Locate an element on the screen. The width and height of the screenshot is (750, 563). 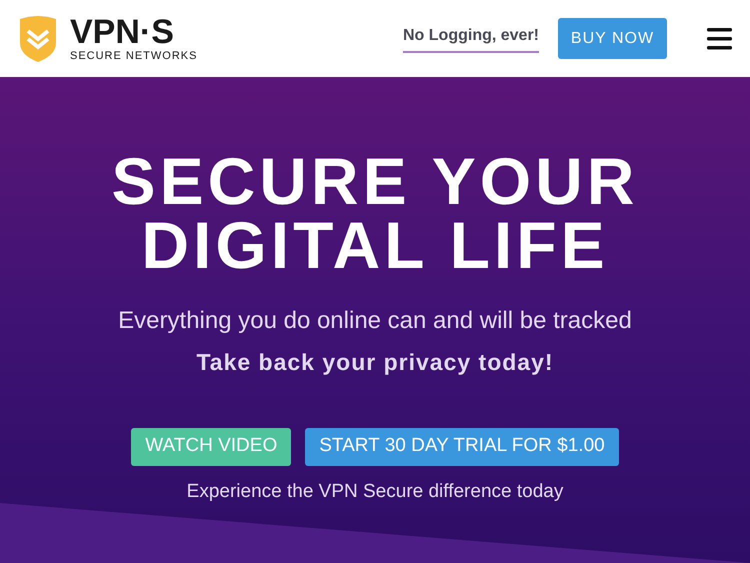
no-logging-link: No Logging, ever! is located at coordinates (471, 38).